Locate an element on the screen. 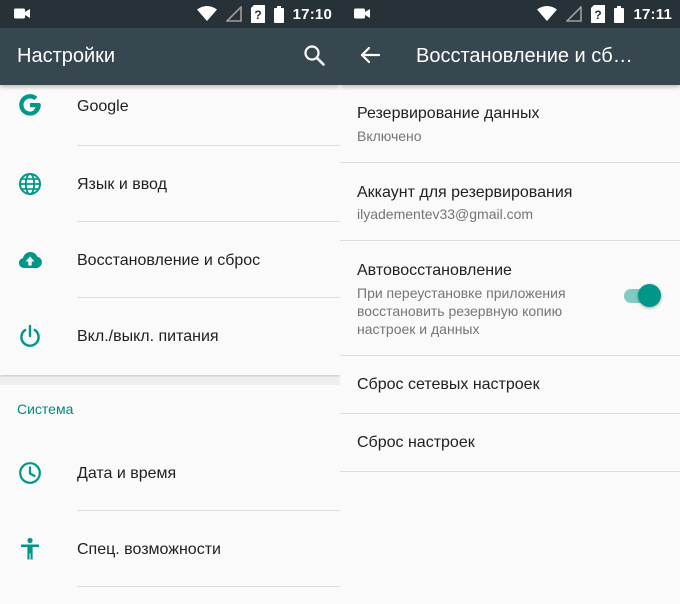 Image resolution: width=680 pixels, height=604 pixels. toggle-thumb is located at coordinates (649, 295).